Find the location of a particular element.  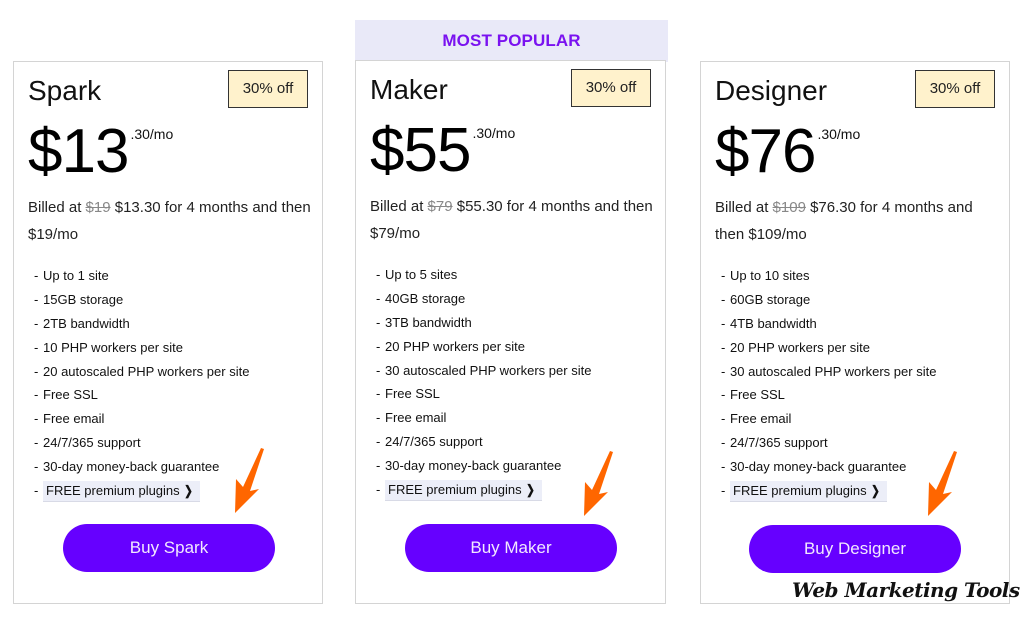

feature-item: -2TB bandwidth is located at coordinates (82, 323).